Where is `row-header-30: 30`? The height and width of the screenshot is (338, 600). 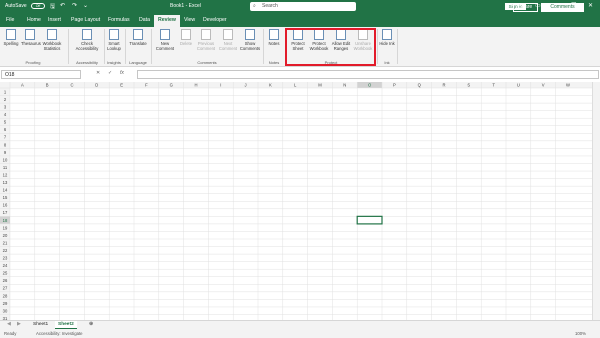 row-header-30: 30 is located at coordinates (5, 310).